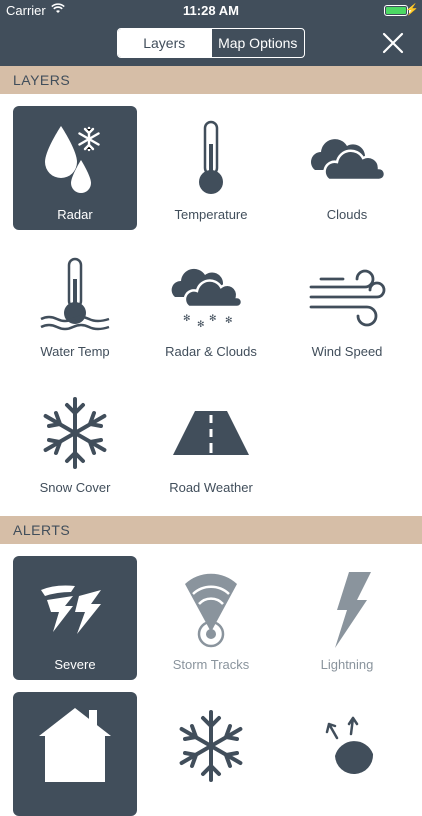 The width and height of the screenshot is (422, 816). Describe the element at coordinates (75, 214) in the screenshot. I see `layer-label: Radar` at that location.